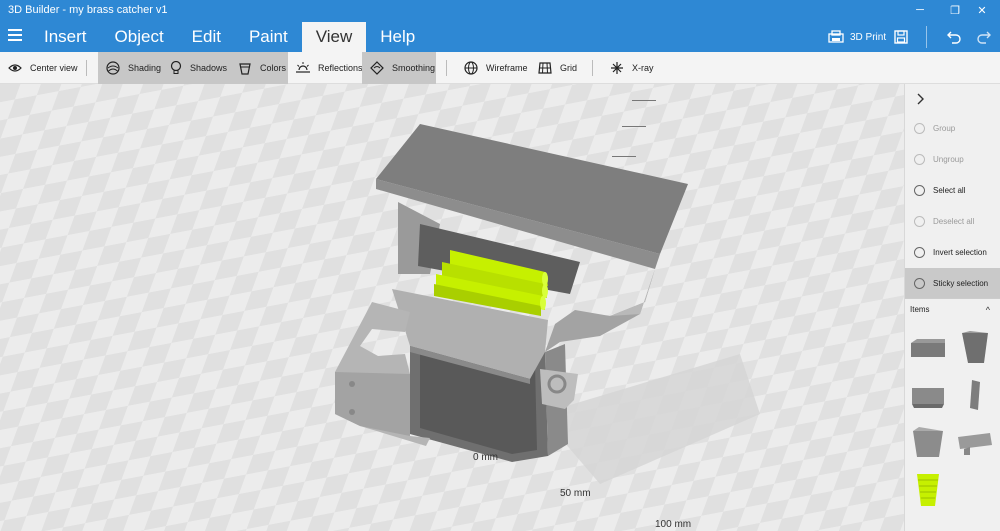  I want to click on deselect-all-icon, so click(919, 221).